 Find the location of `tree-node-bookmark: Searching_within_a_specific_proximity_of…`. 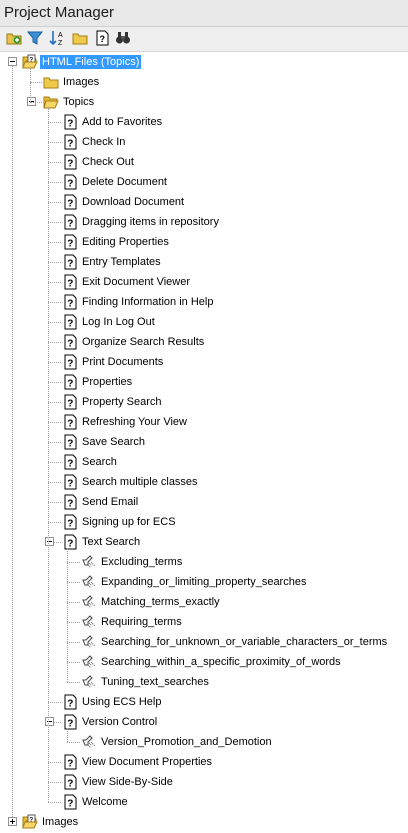

tree-node-bookmark: Searching_within_a_specific_proximity_of… is located at coordinates (204, 662).